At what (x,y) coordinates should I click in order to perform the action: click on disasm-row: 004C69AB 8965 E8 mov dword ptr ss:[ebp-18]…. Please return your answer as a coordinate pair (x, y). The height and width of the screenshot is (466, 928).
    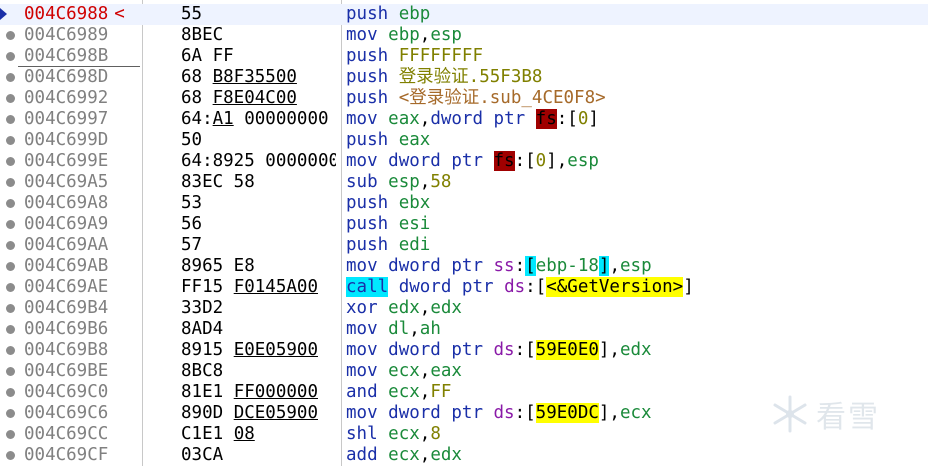
    Looking at the image, I should click on (464, 266).